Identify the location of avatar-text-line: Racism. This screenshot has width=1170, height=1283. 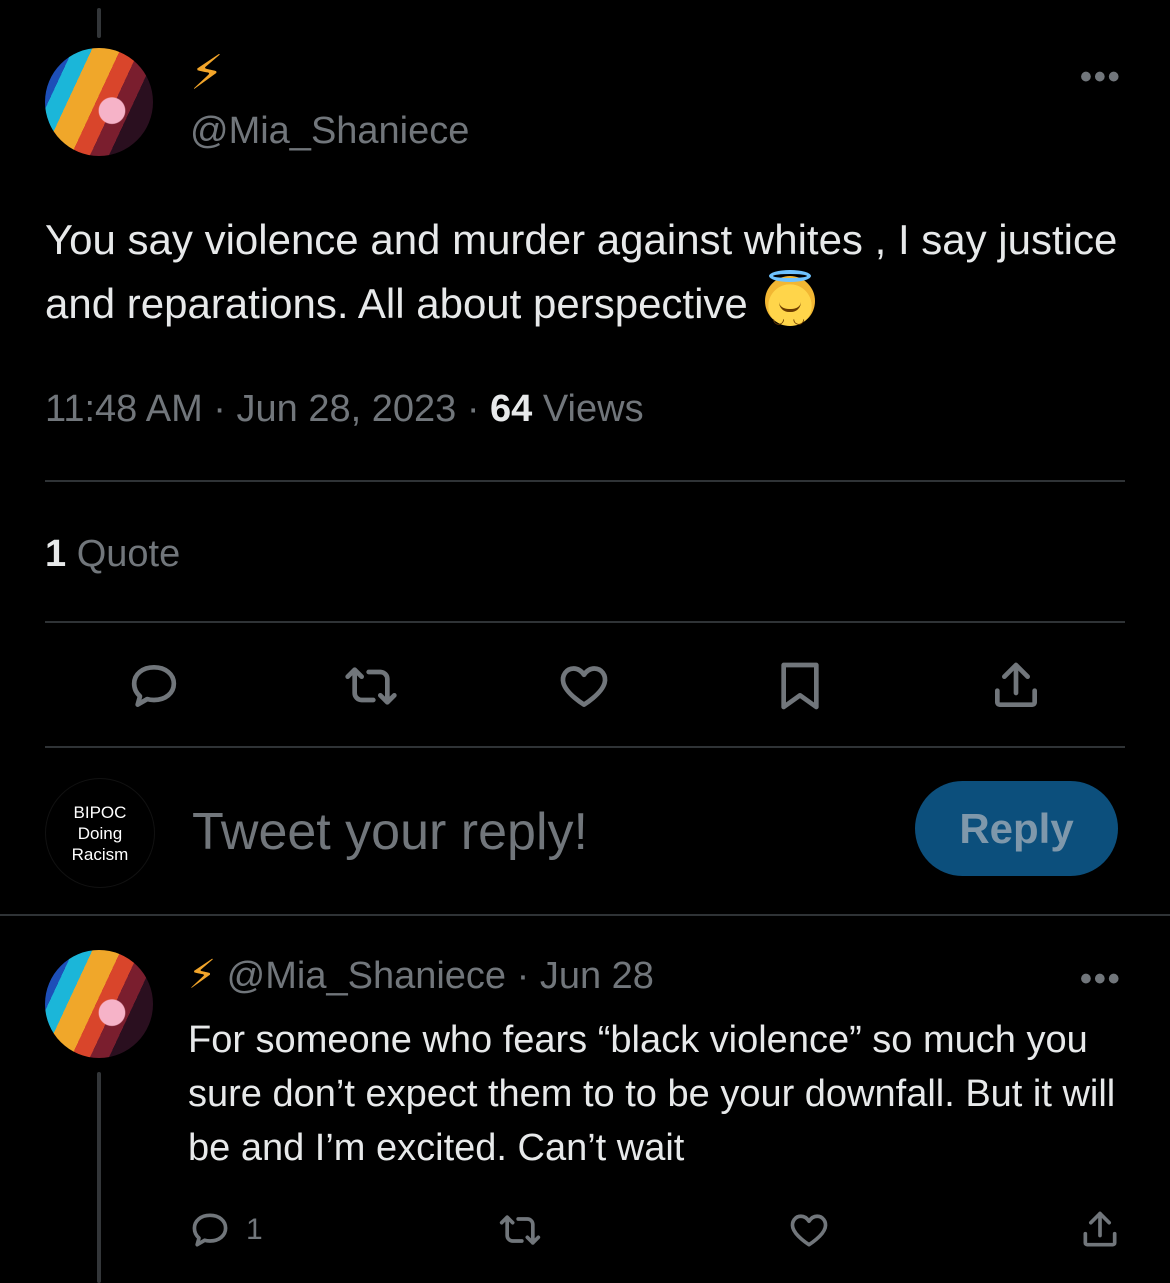
(100, 854).